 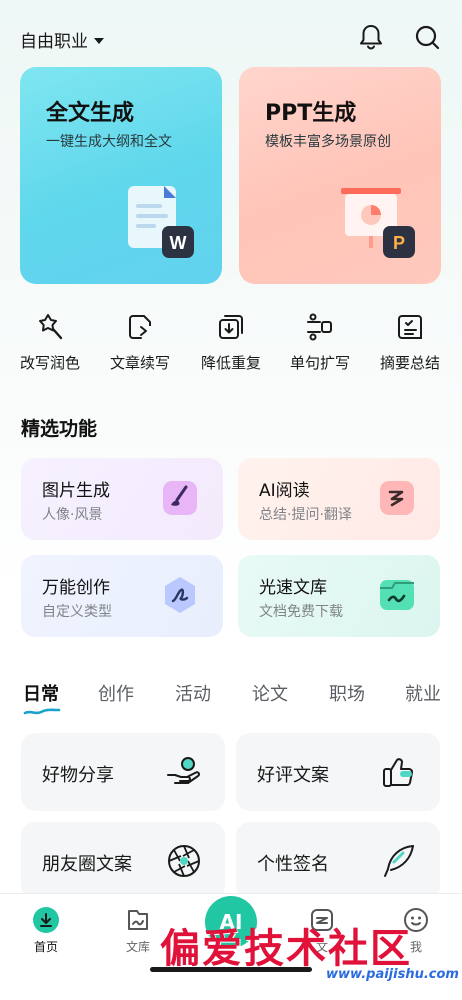 What do you see at coordinates (231, 35) in the screenshot?
I see `header: 自由职业` at bounding box center [231, 35].